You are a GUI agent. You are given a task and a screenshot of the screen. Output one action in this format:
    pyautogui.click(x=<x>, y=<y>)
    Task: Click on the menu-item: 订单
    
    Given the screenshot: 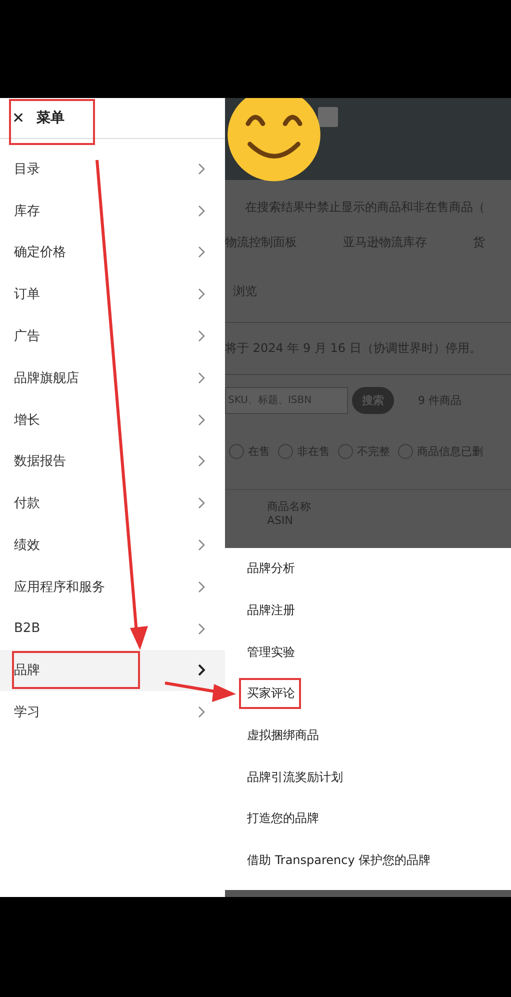 What is the action you would take?
    pyautogui.click(x=112, y=294)
    